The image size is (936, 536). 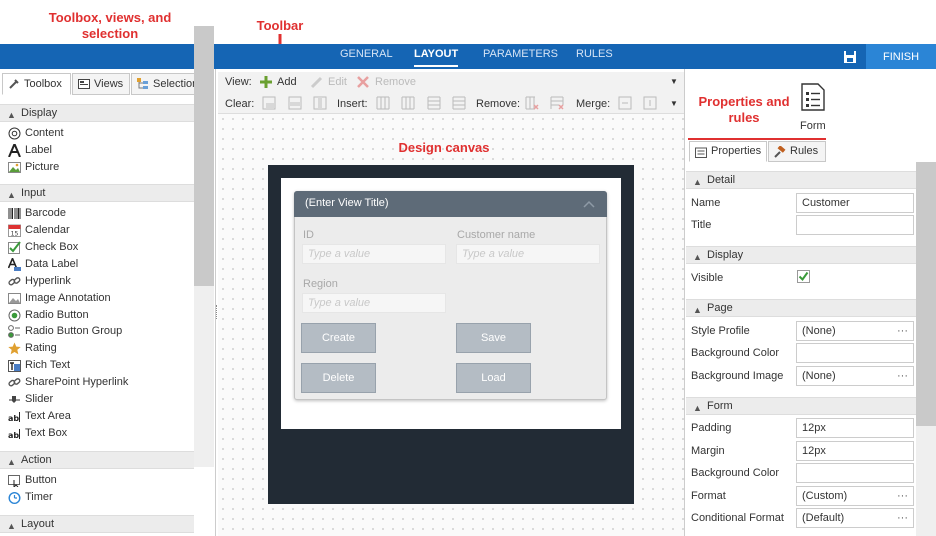 What do you see at coordinates (625, 103) in the screenshot?
I see `merge-cells-icon` at bounding box center [625, 103].